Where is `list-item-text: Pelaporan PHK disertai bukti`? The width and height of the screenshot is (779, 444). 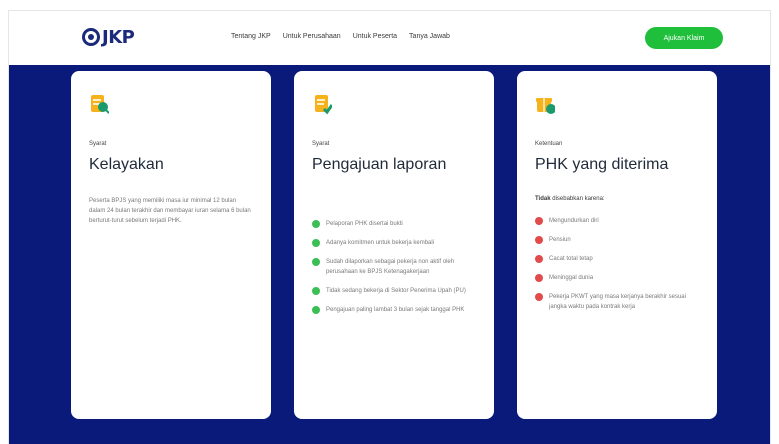 list-item-text: Pelaporan PHK disertai bukti is located at coordinates (364, 224).